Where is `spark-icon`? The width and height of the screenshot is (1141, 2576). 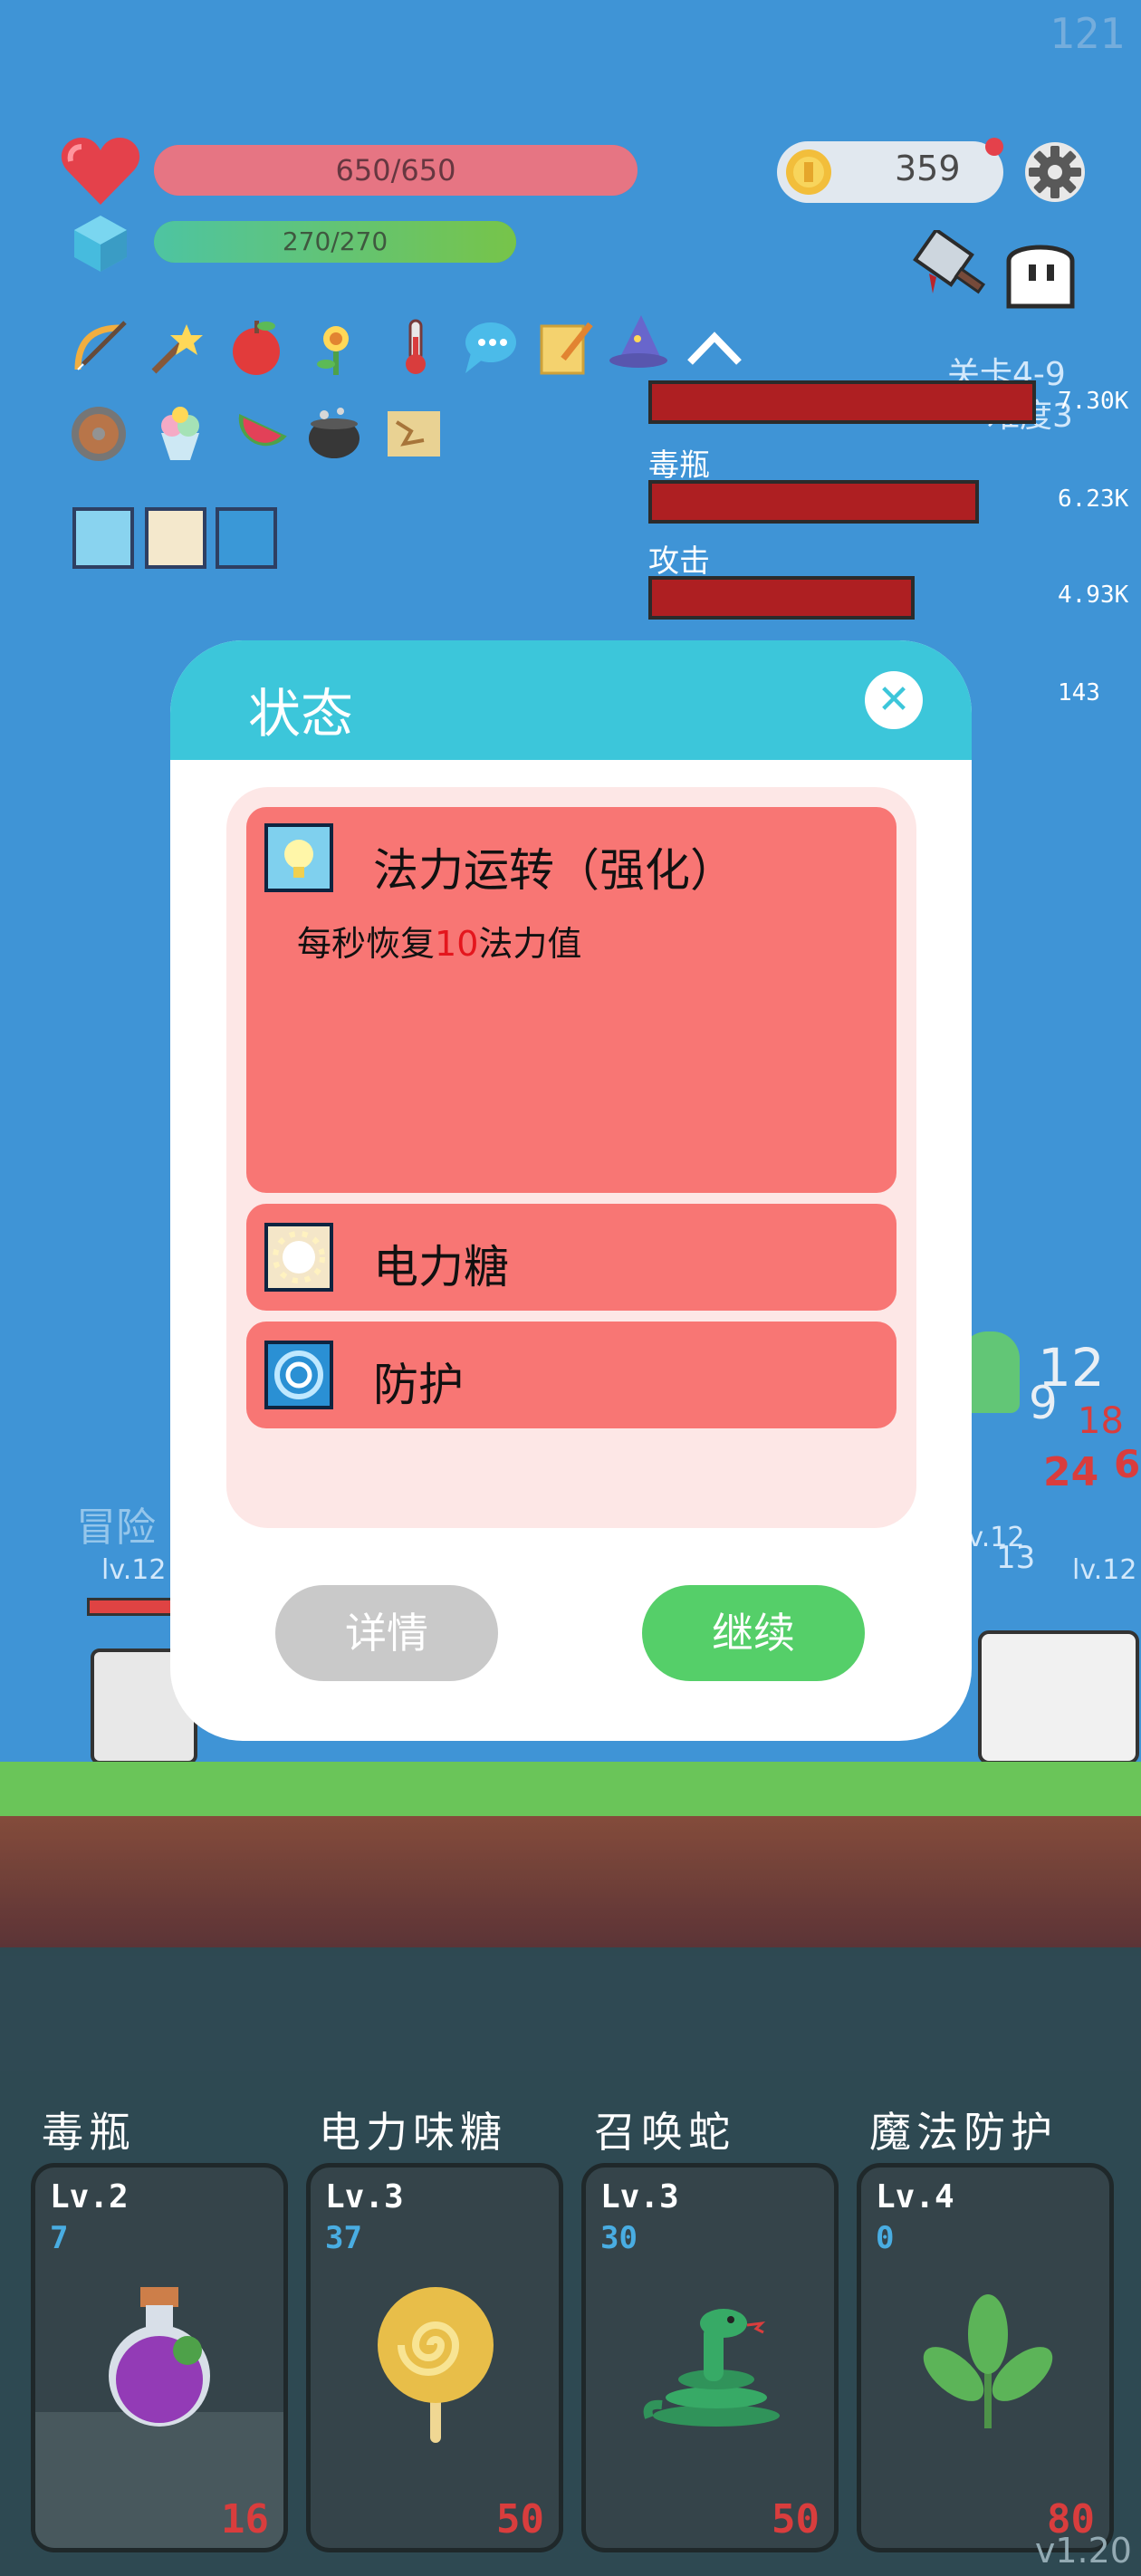 spark-icon is located at coordinates (298, 1257).